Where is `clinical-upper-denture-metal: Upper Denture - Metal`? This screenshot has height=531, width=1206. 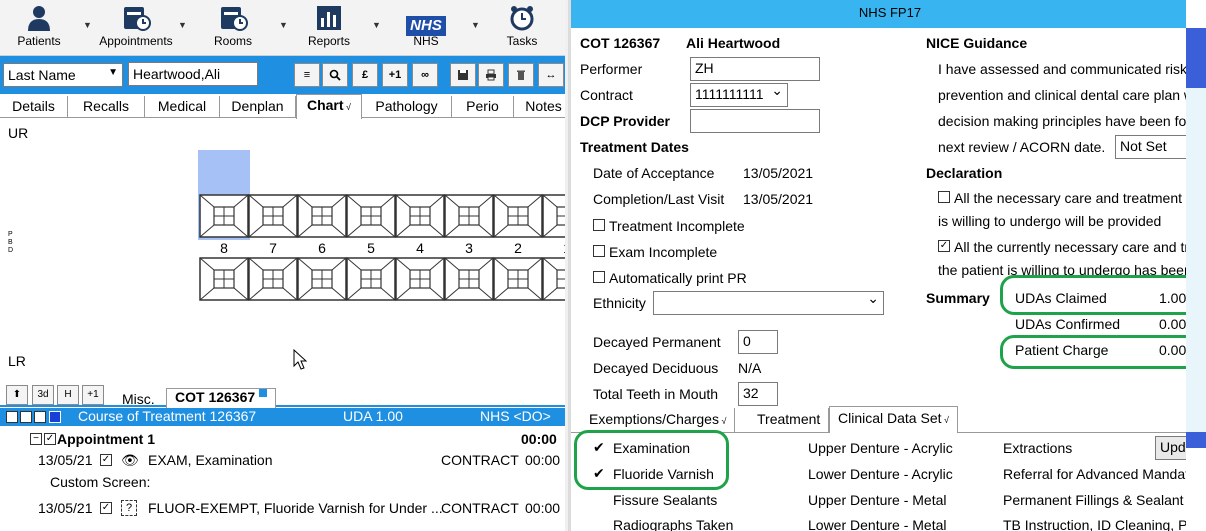 clinical-upper-denture-metal: Upper Denture - Metal is located at coordinates (877, 500).